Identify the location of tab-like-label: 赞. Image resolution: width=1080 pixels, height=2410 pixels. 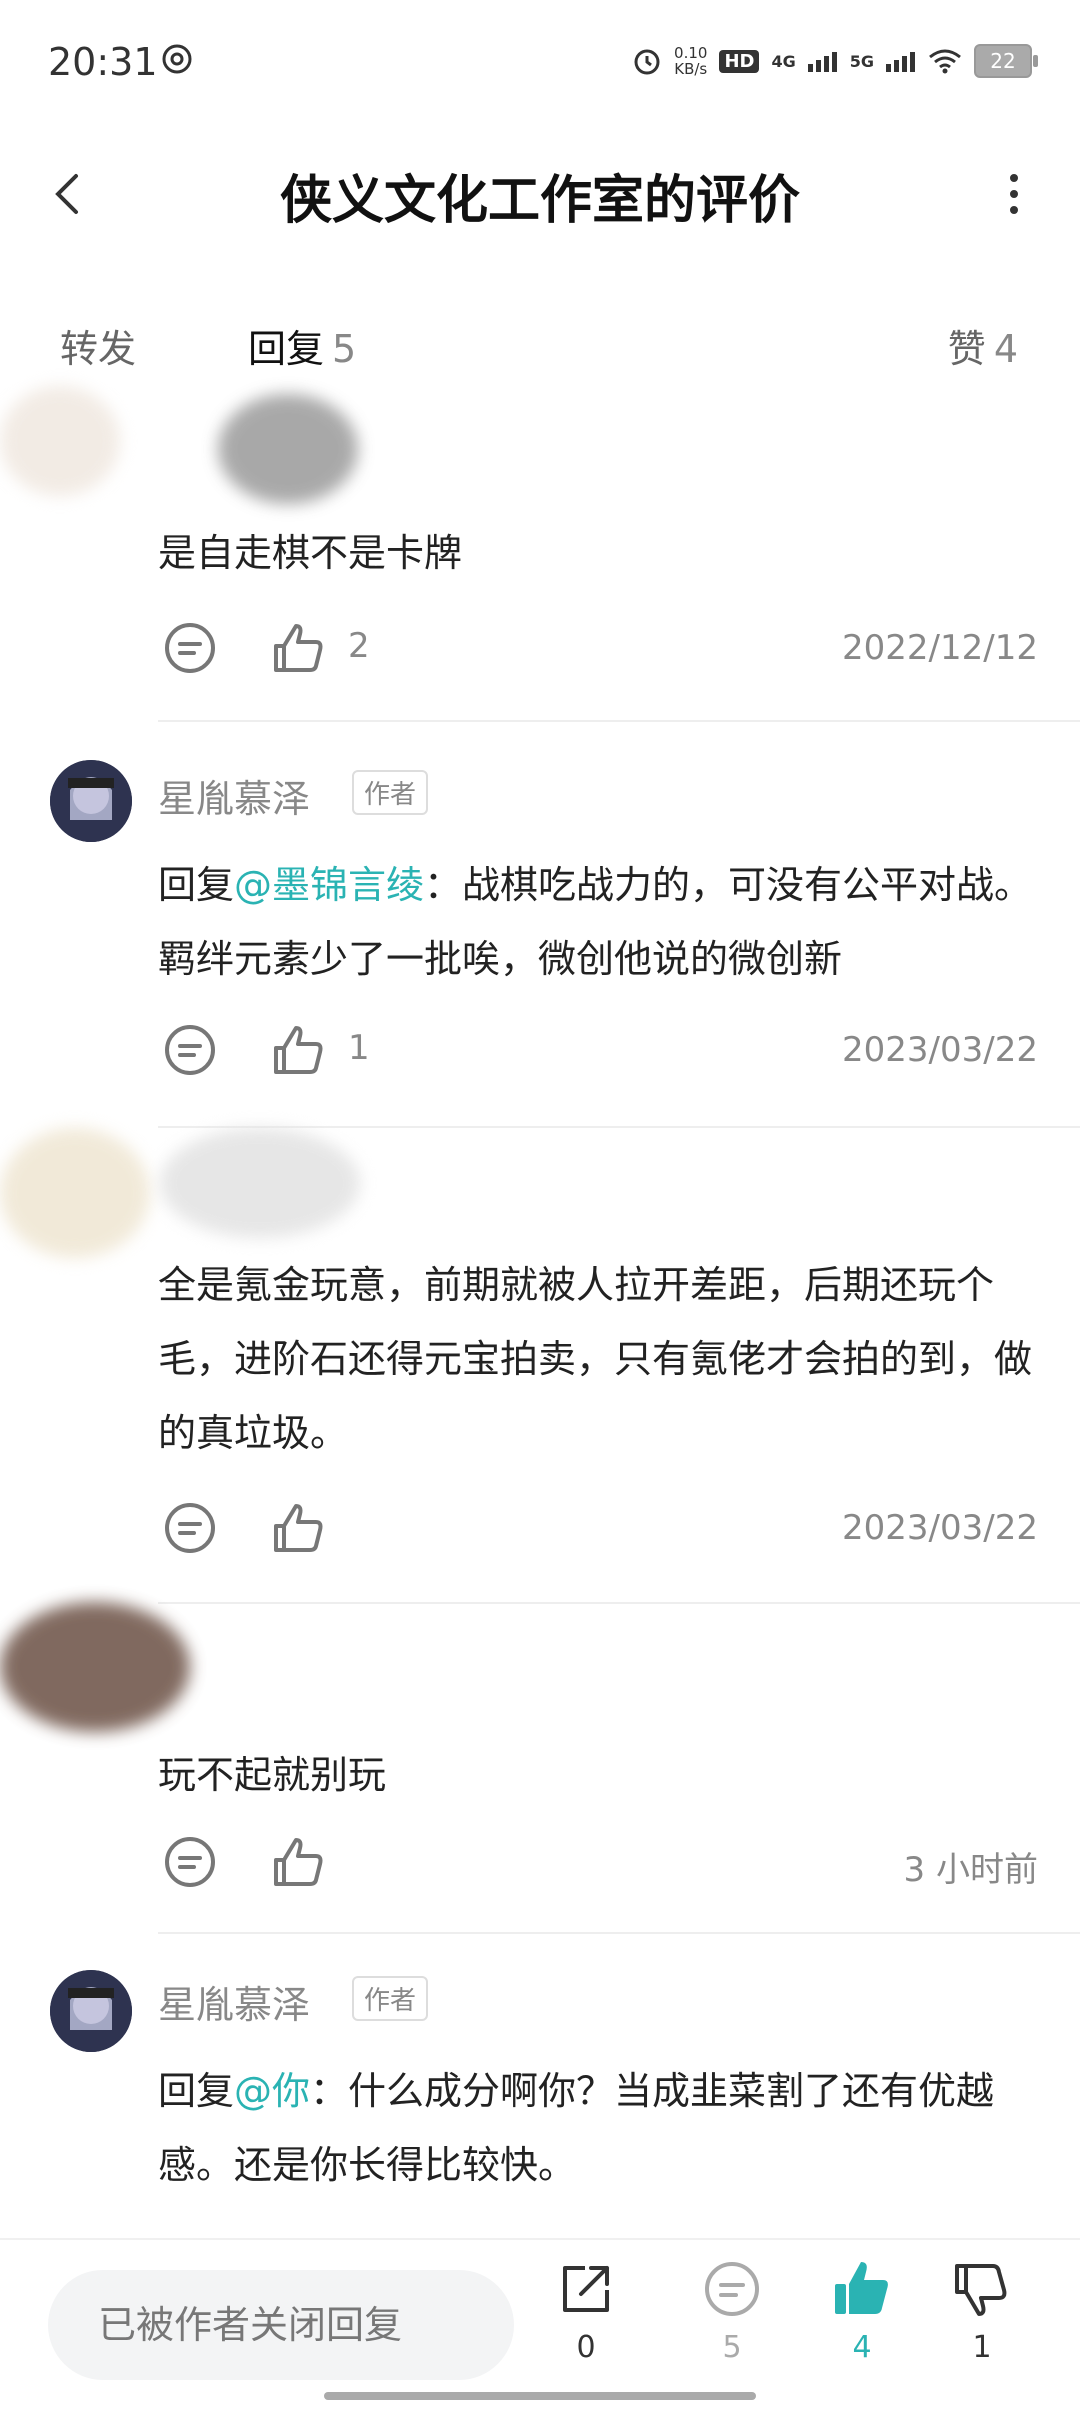
(966, 349).